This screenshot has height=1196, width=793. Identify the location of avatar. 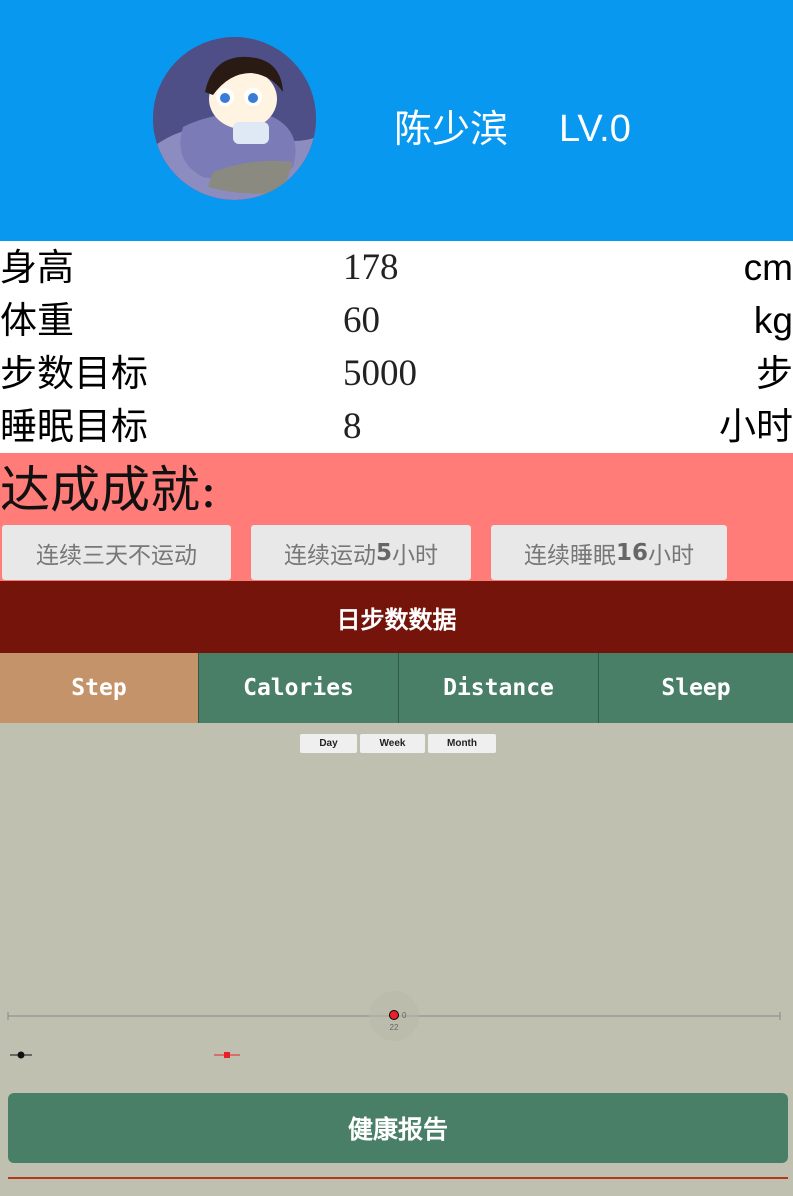
(234, 118).